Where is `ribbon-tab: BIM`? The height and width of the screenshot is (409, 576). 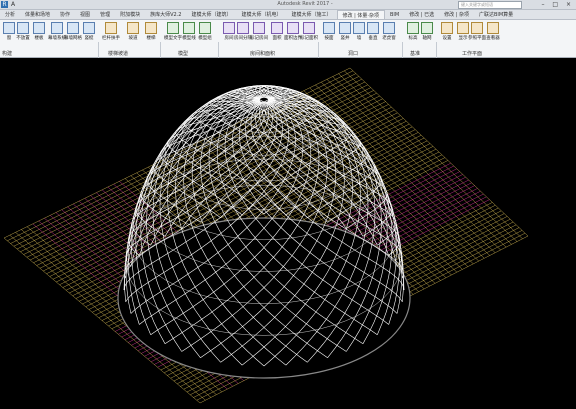 ribbon-tab: BIM is located at coordinates (394, 14).